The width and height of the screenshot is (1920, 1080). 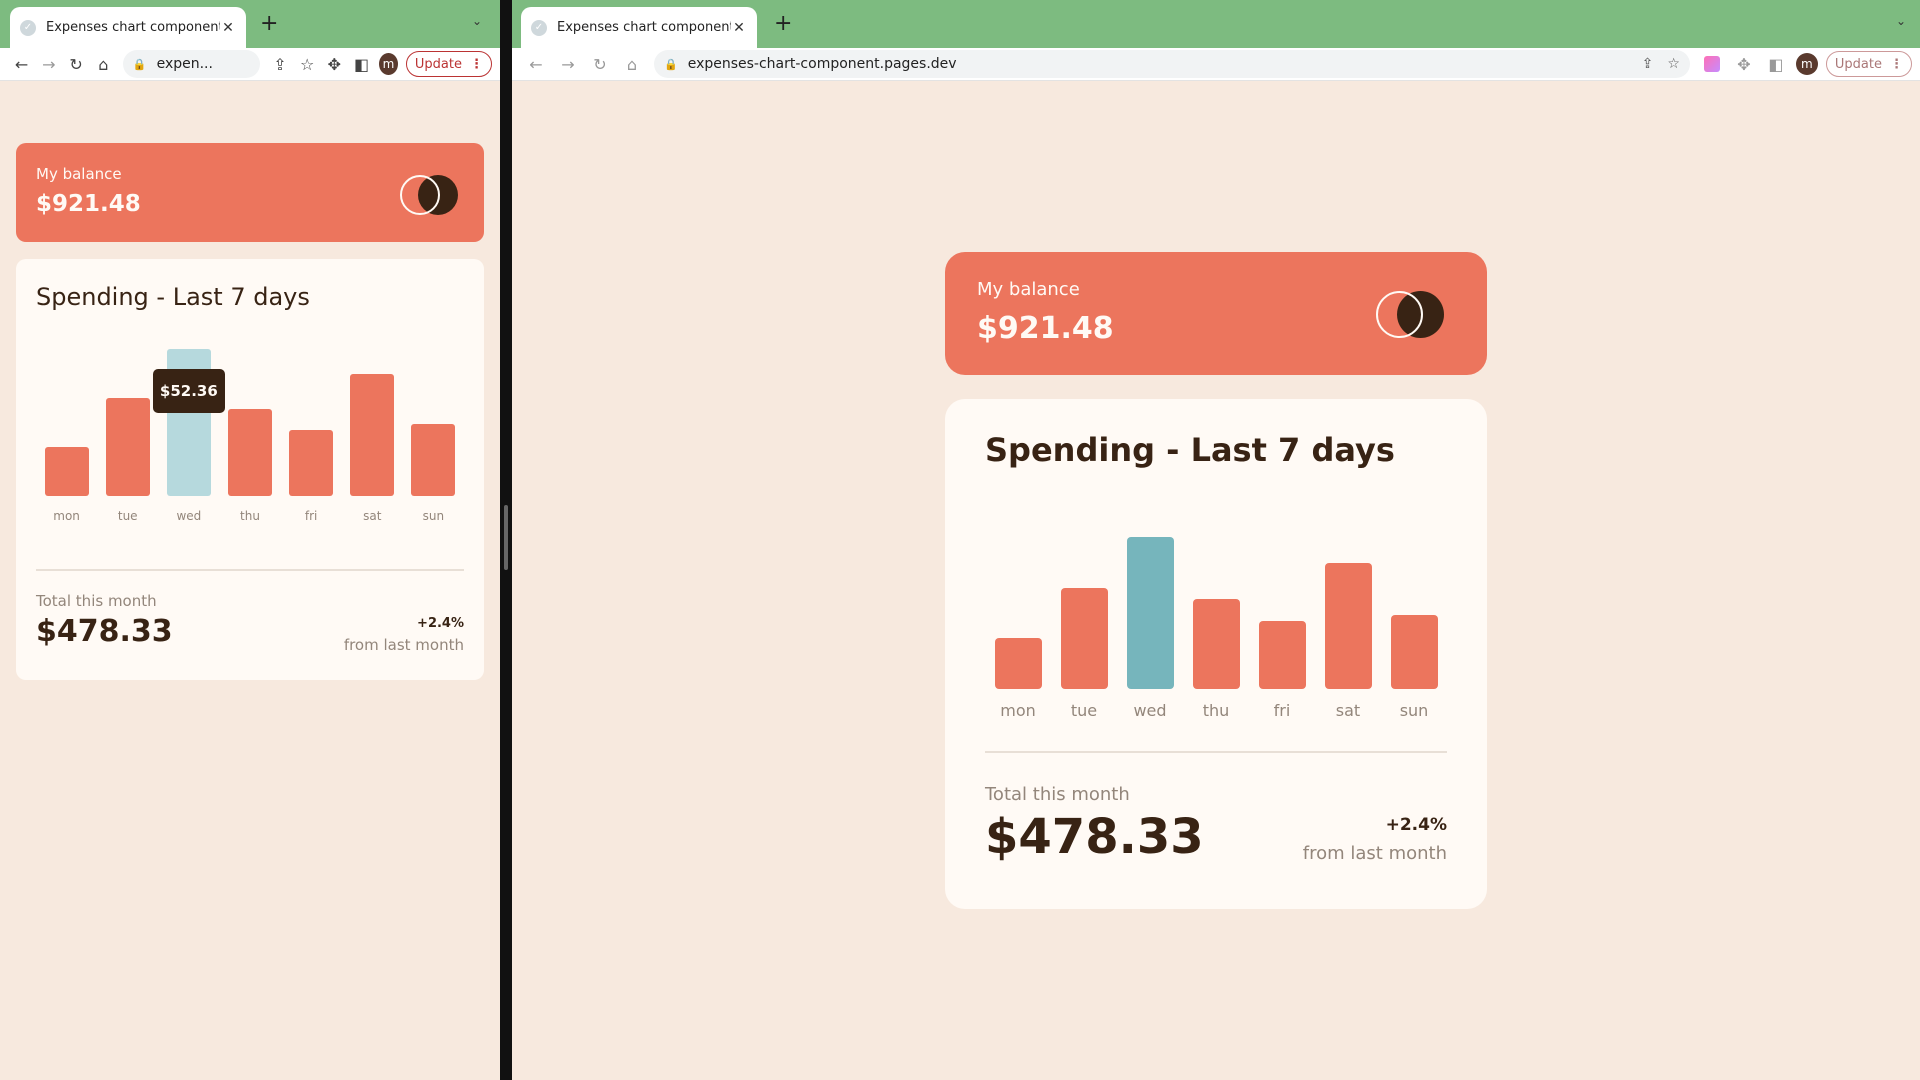 I want to click on bar-wed, so click(x=1150, y=613).